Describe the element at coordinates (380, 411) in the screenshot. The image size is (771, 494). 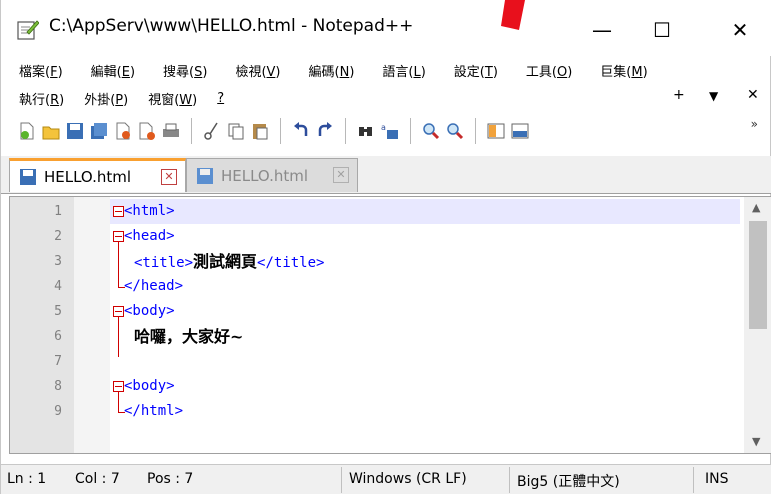
I see `code-line: 9 </html>` at that location.